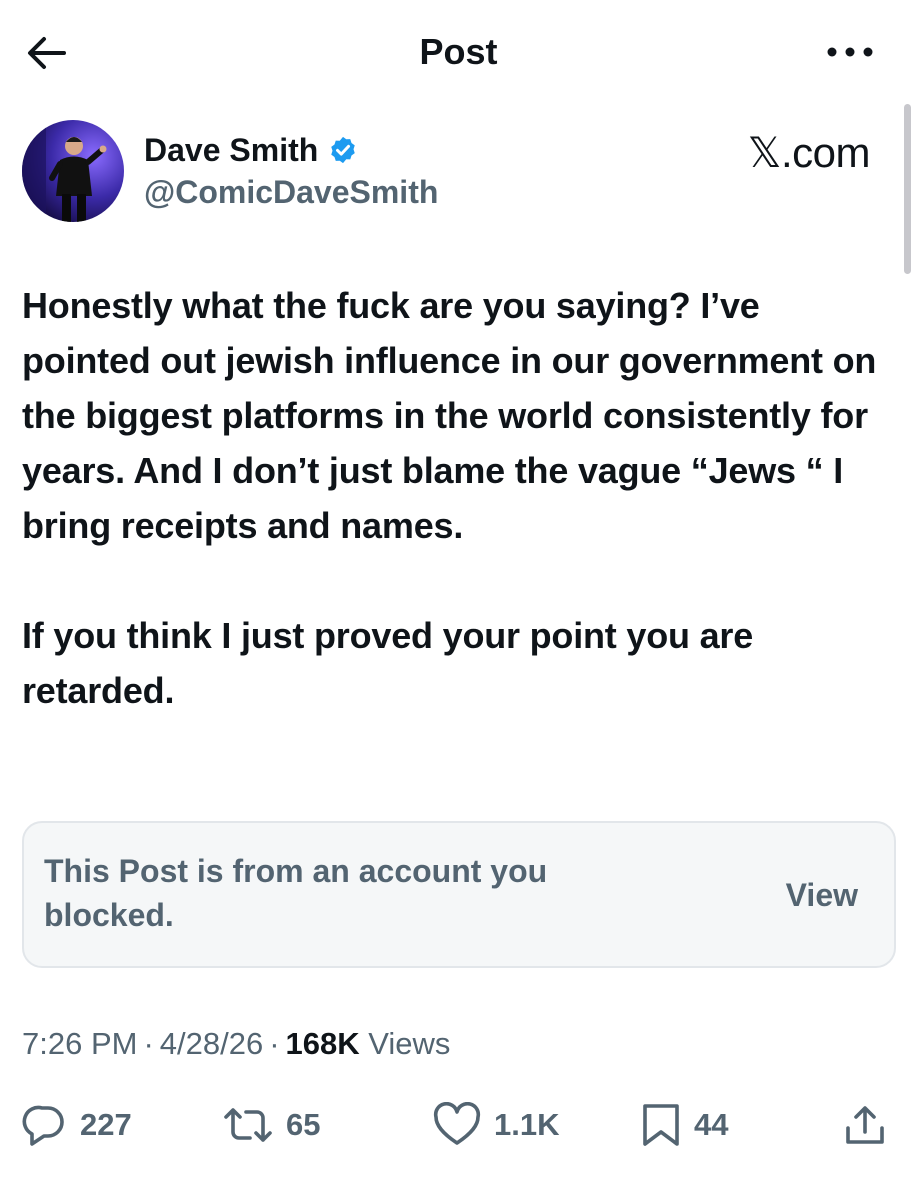  I want to click on watermark-suffix: .com, so click(825, 152).